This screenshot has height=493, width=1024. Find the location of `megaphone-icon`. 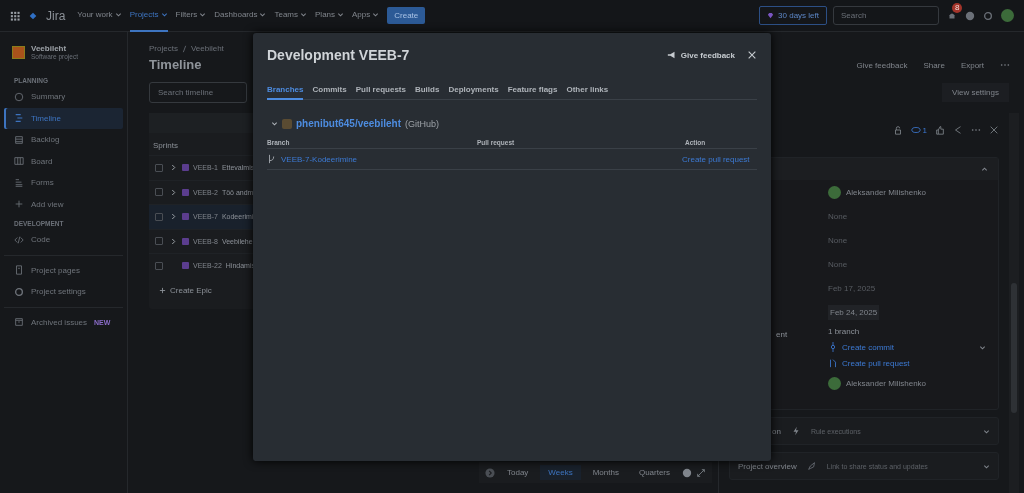

megaphone-icon is located at coordinates (671, 55).